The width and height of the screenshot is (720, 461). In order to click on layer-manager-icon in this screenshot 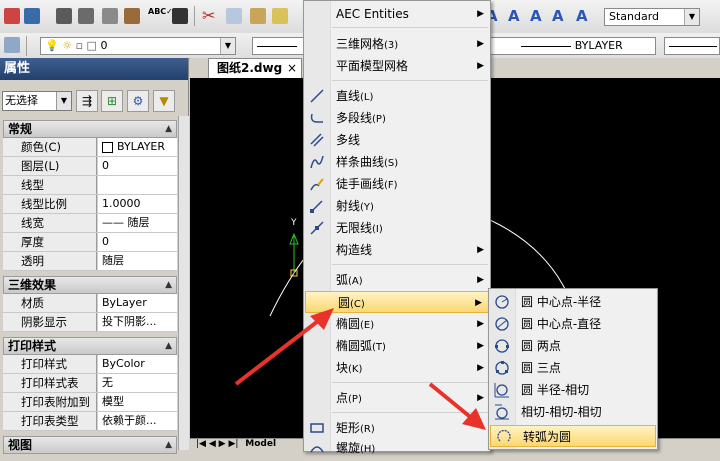, I will do `click(12, 45)`.